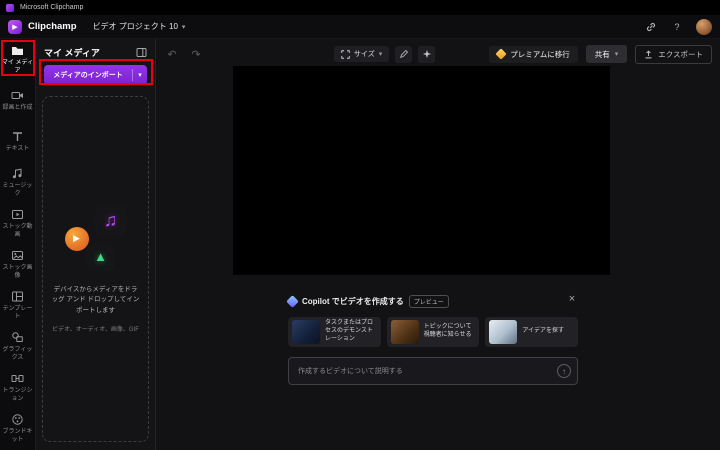  Describe the element at coordinates (17, 141) in the screenshot. I see `sidebar-item-text: テキスト` at that location.